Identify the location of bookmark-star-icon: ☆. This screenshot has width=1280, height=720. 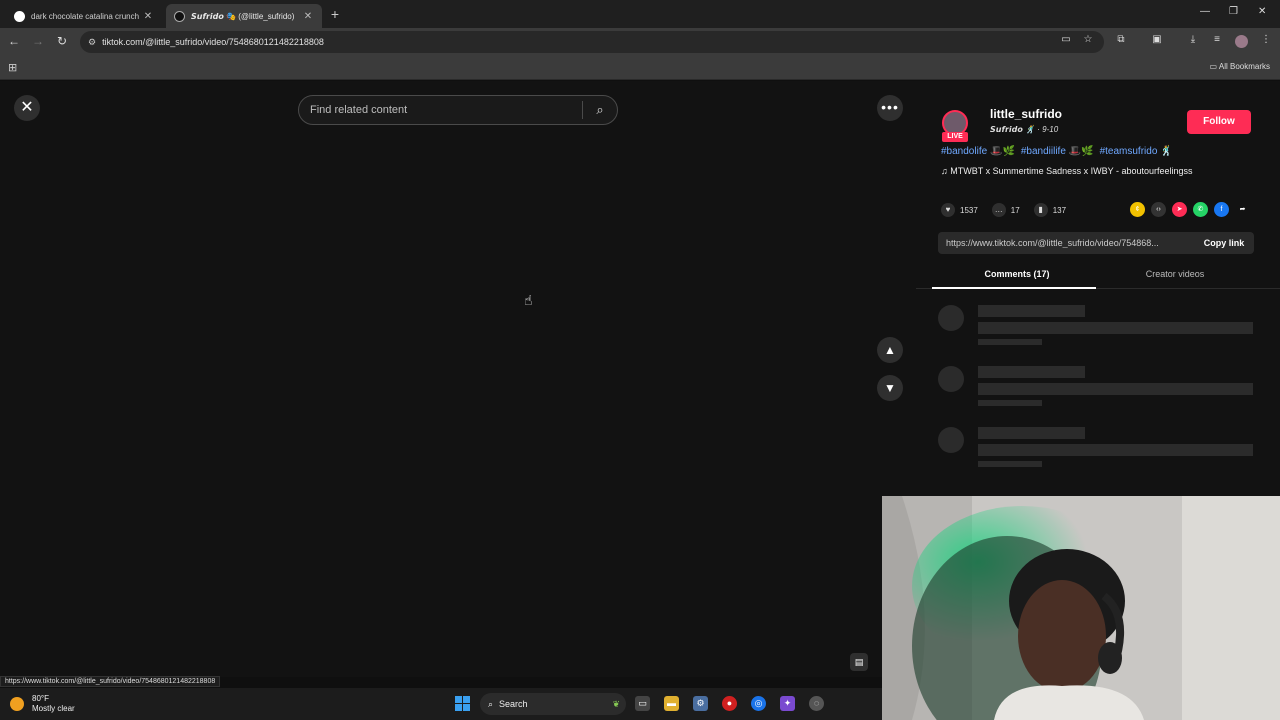
(1088, 41).